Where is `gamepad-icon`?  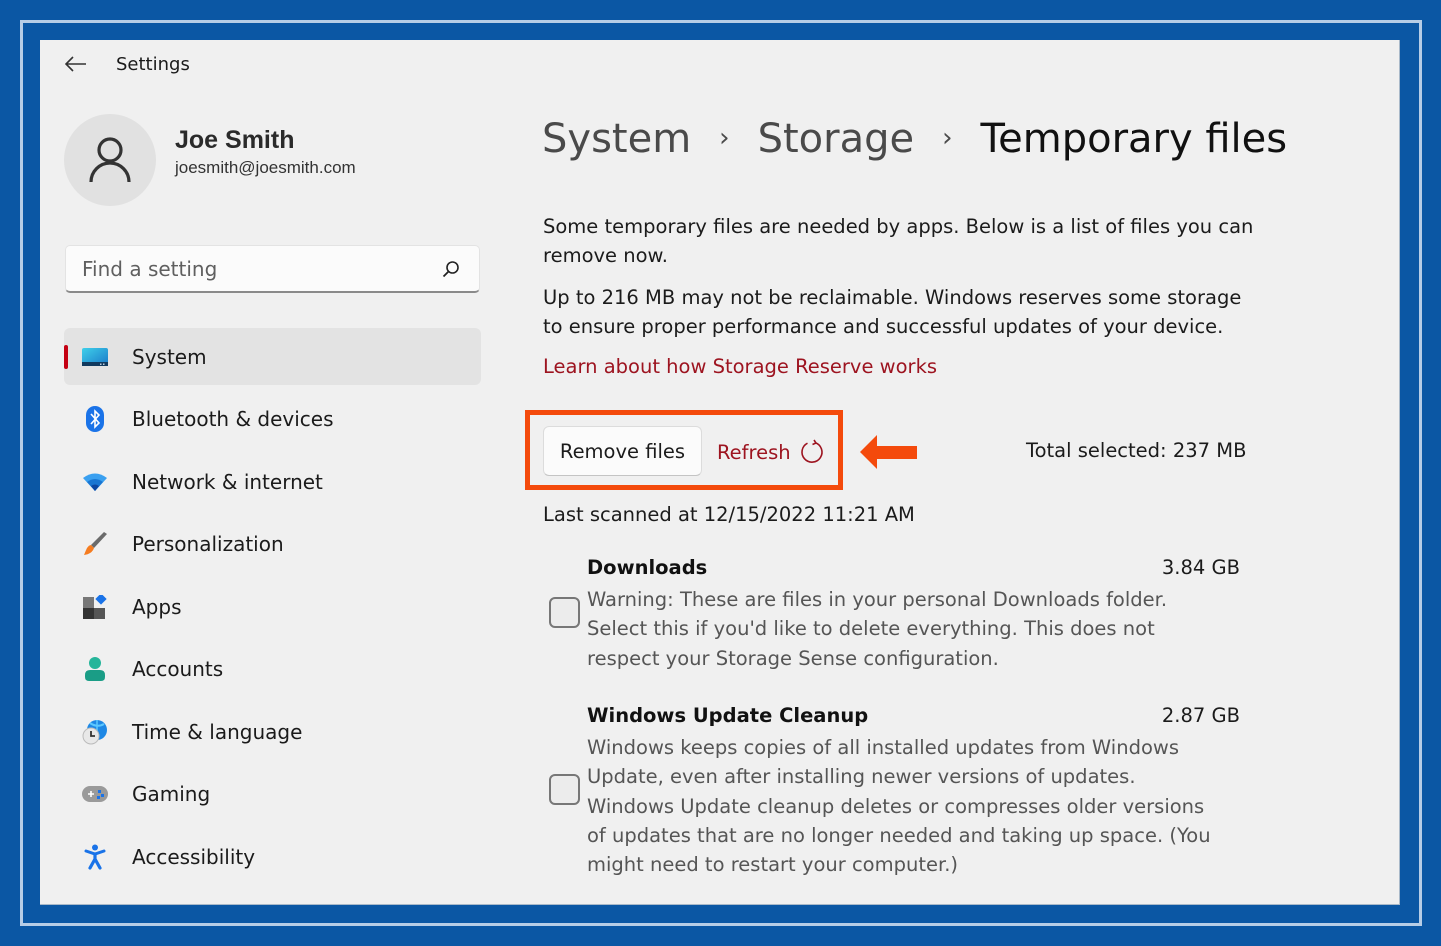 gamepad-icon is located at coordinates (95, 794).